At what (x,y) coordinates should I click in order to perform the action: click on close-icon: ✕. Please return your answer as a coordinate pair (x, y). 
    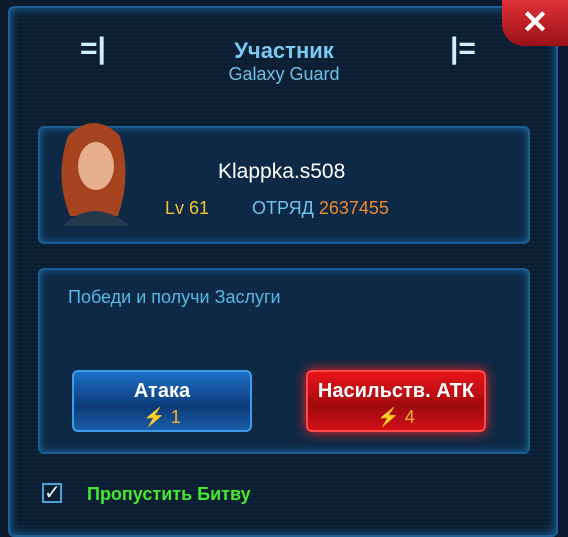
    Looking at the image, I should click on (535, 22).